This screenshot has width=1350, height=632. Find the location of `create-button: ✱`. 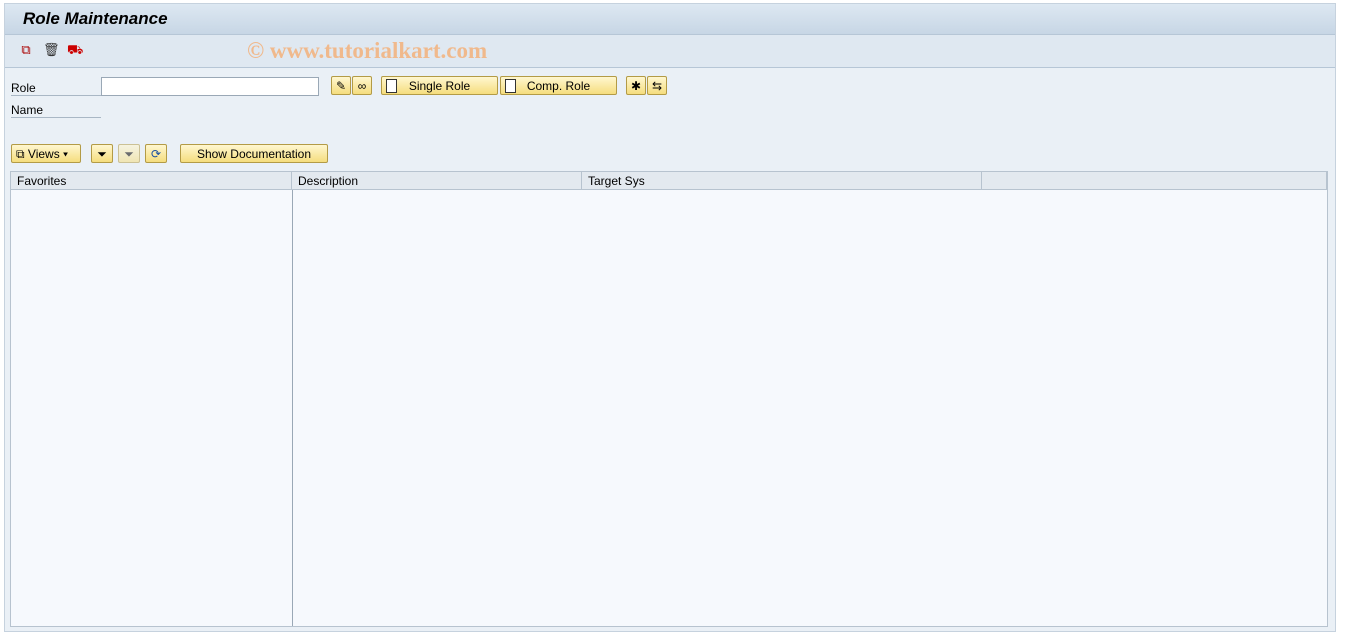

create-button: ✱ is located at coordinates (636, 85).